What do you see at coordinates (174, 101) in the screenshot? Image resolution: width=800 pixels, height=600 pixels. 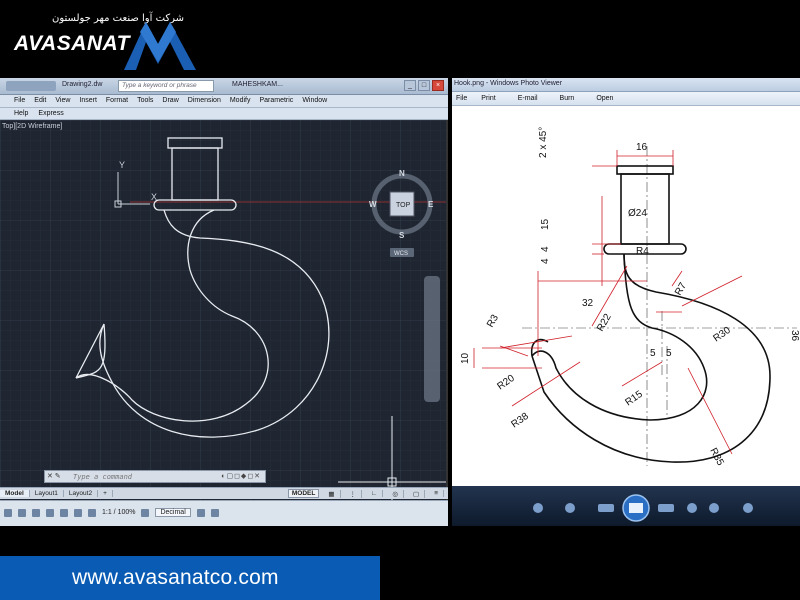 I see `menu-draw: Draw` at bounding box center [174, 101].